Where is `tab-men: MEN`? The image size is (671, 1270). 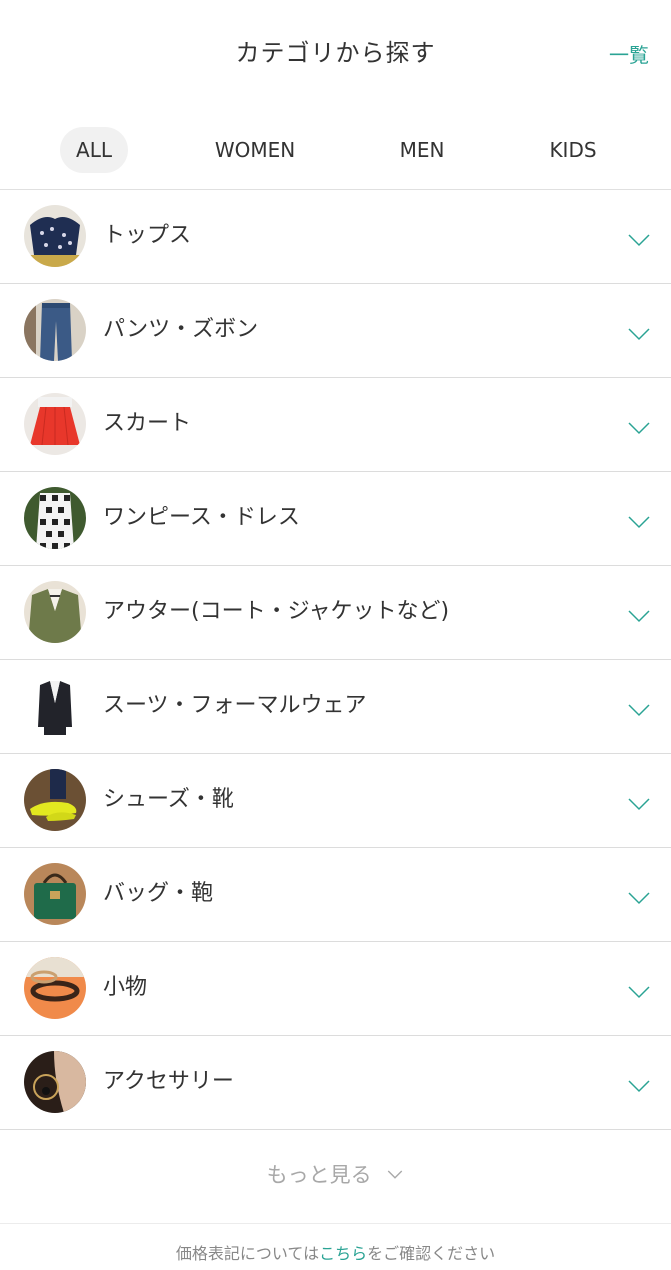
tab-men: MEN is located at coordinates (422, 150).